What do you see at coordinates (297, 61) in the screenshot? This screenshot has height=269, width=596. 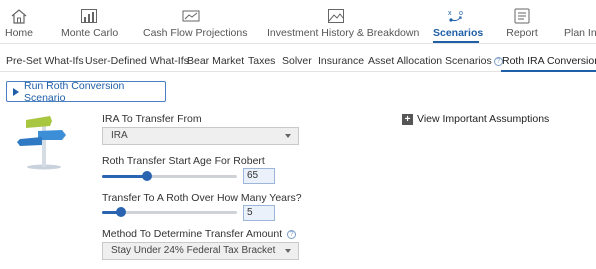 I see `tab-solver: Solver` at bounding box center [297, 61].